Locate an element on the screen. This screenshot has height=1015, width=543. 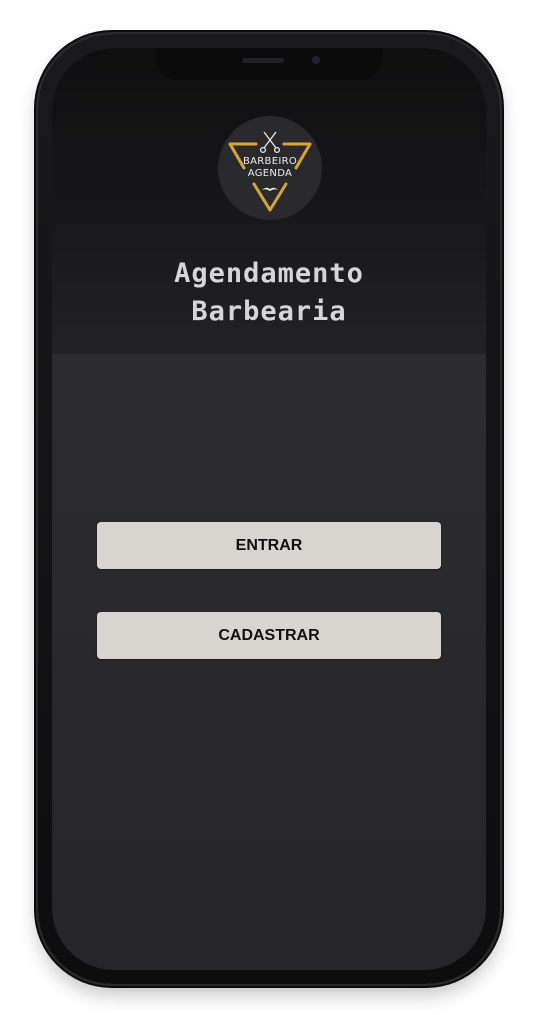
notch is located at coordinates (269, 64).